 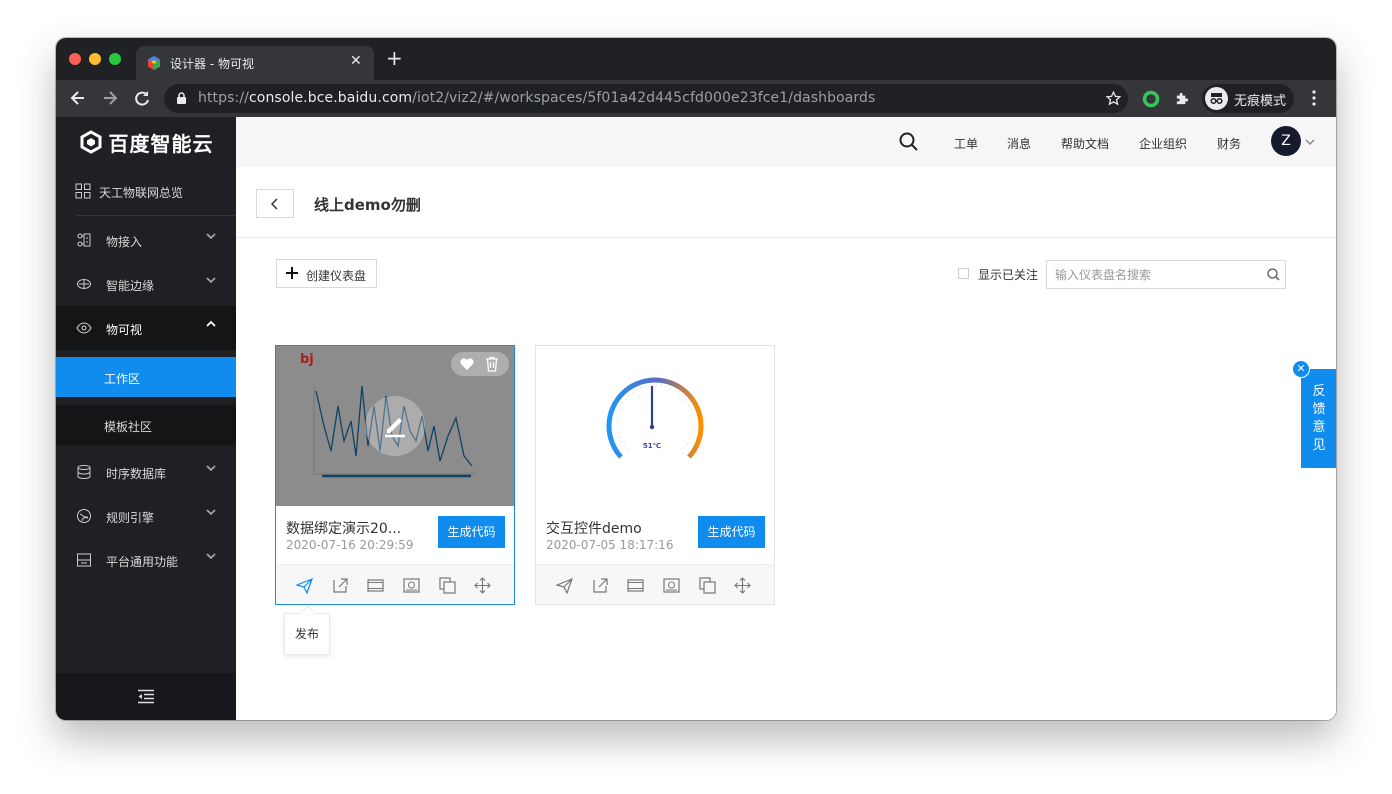 I want to click on dashboard-thumbnail: bj, so click(x=395, y=426).